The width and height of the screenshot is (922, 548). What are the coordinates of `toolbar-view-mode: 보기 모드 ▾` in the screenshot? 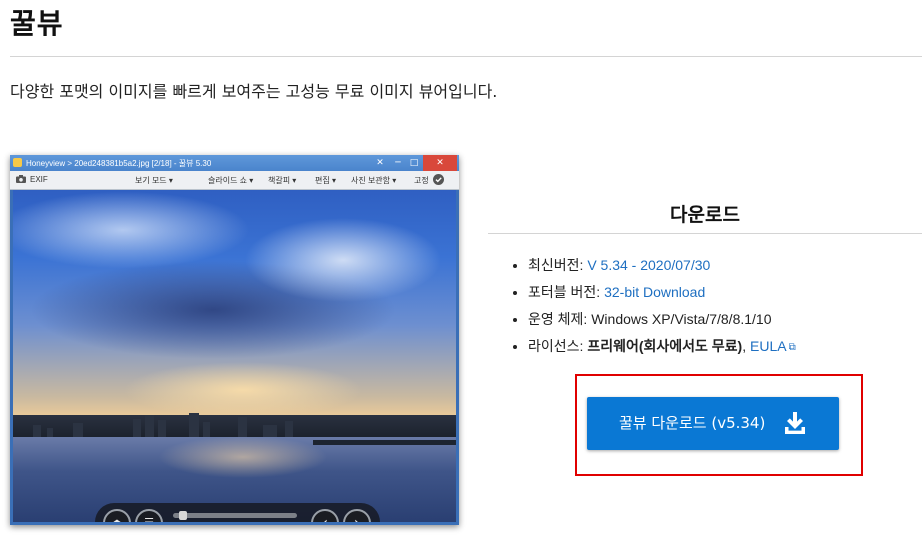 It's located at (154, 180).